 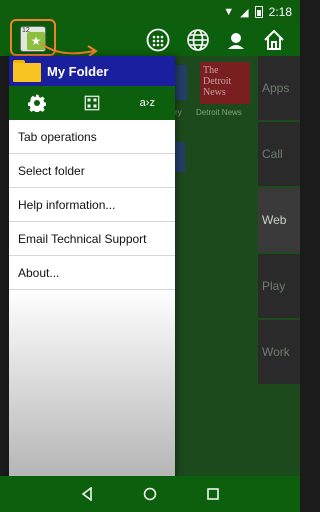 I want to click on battery-icon, so click(x=258, y=12).